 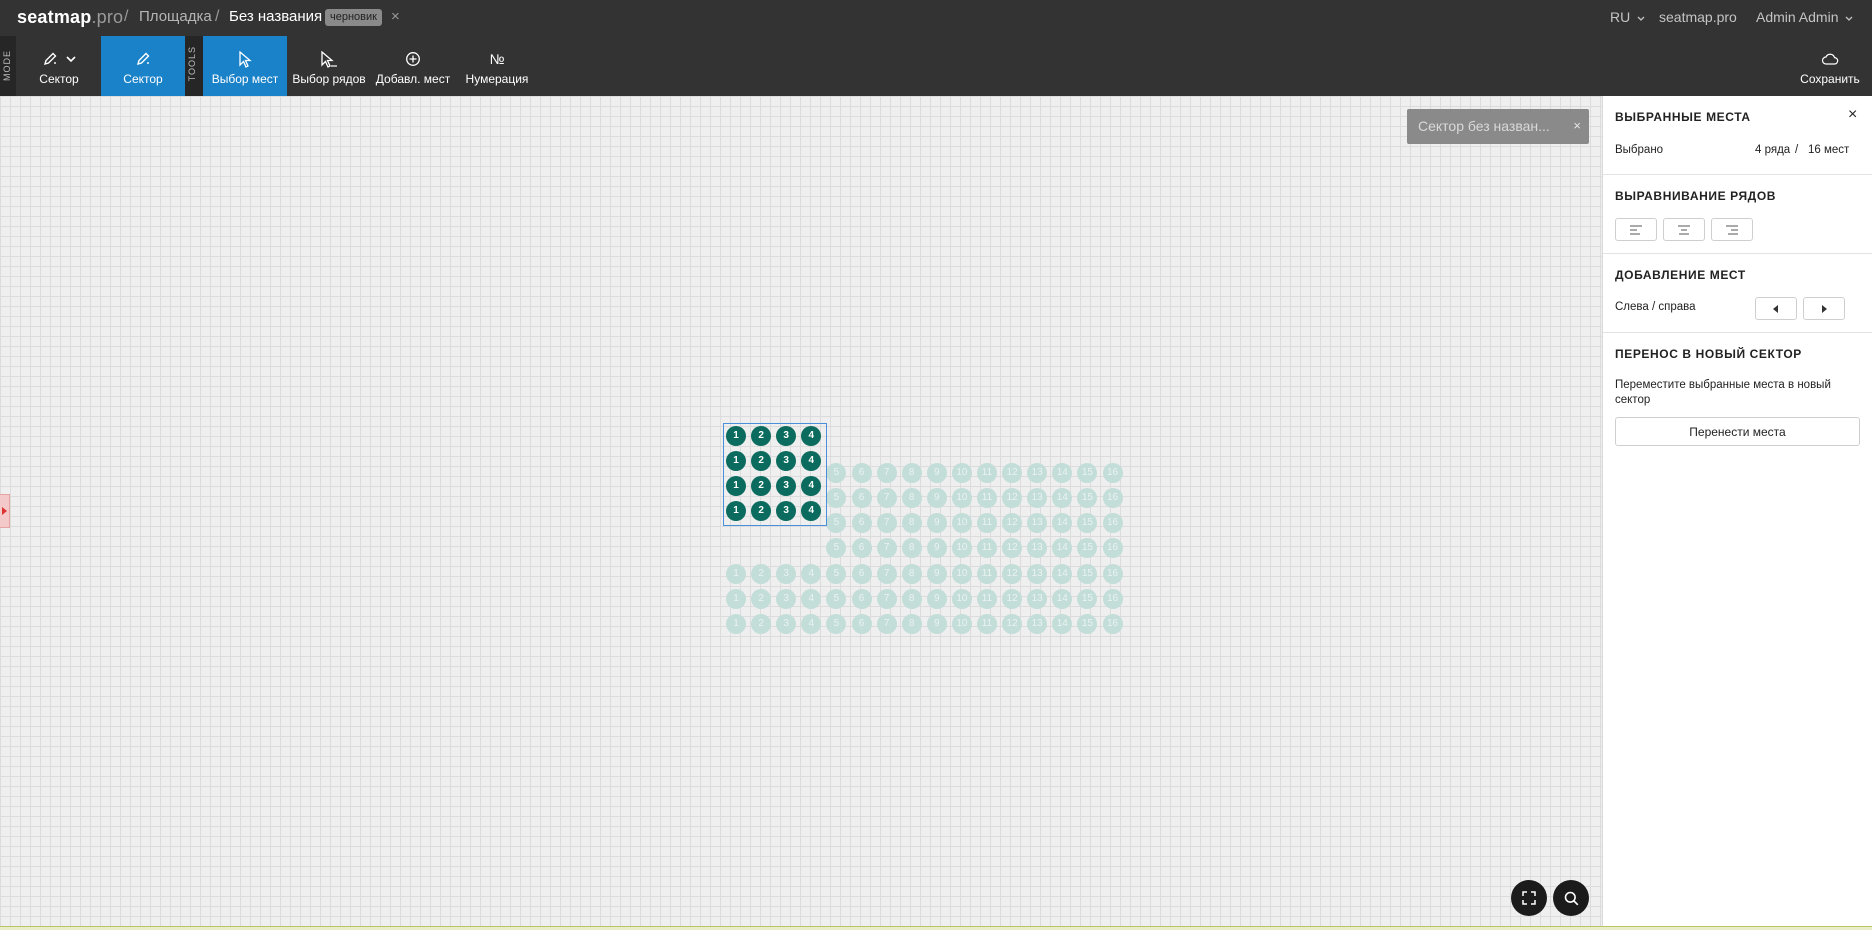 I want to click on plus-circle-icon, so click(x=413, y=59).